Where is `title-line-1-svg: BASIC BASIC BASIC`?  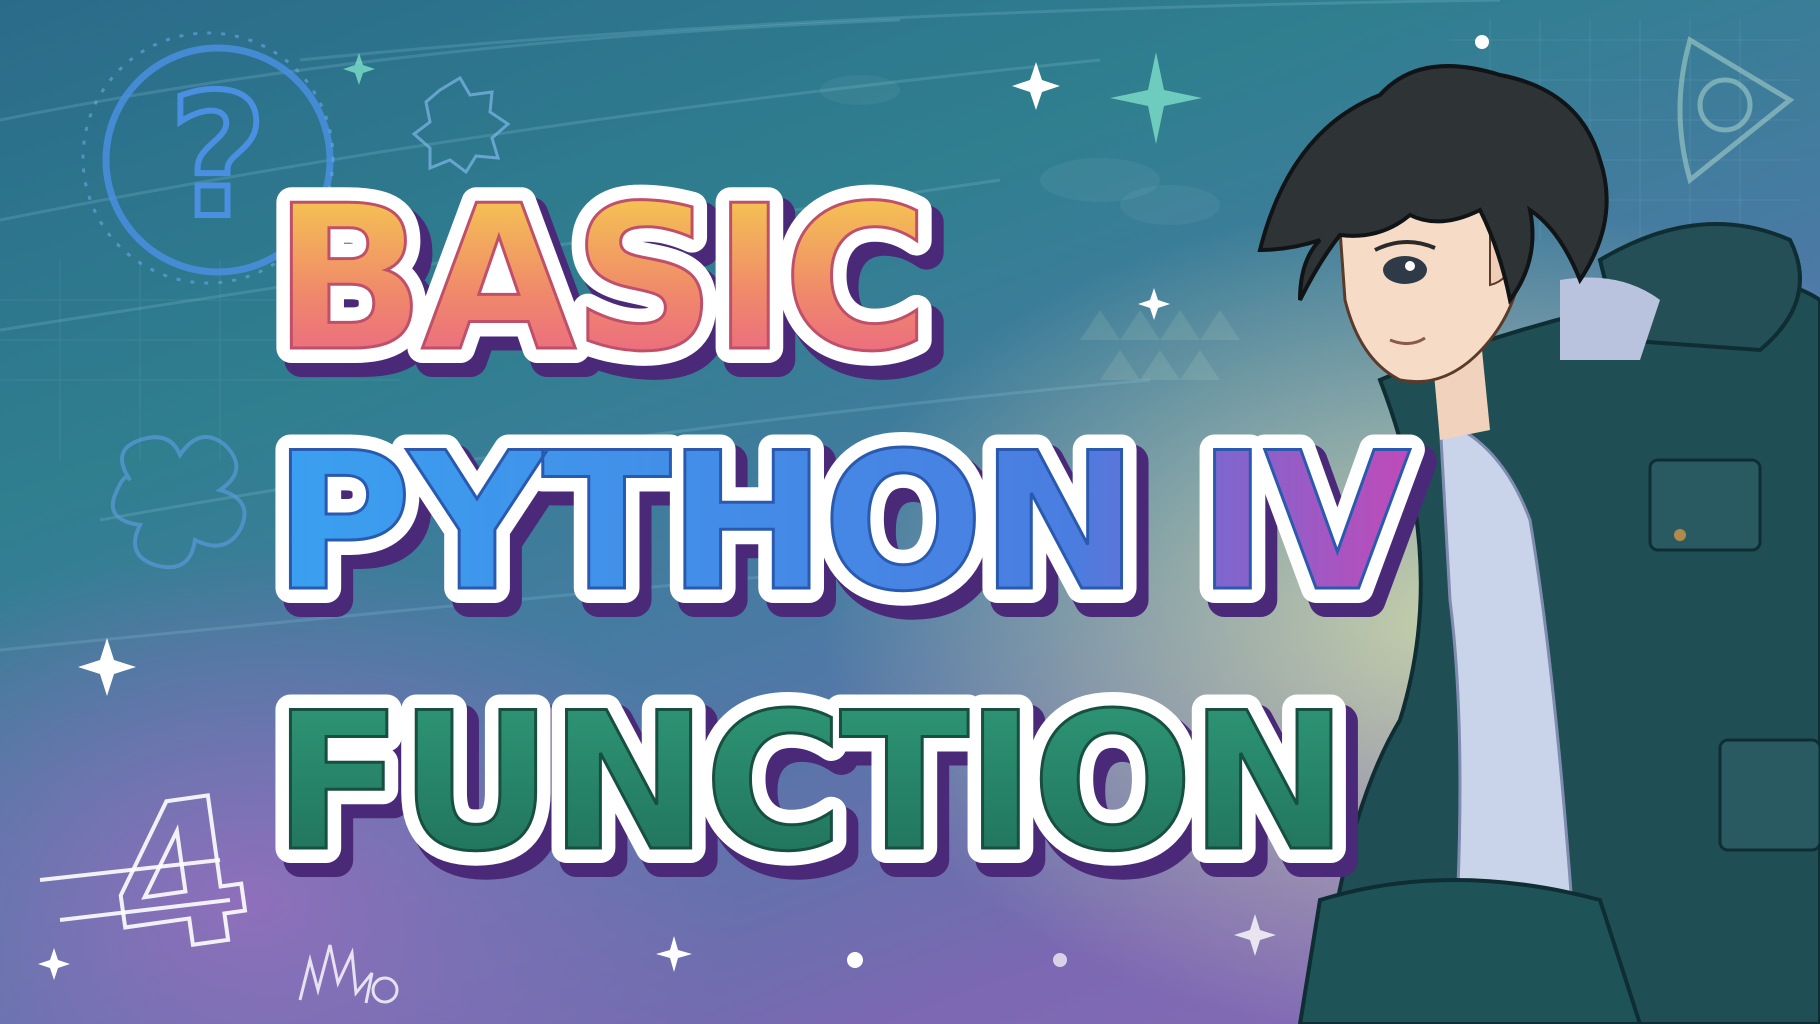 title-line-1-svg: BASIC BASIC BASIC is located at coordinates (607, 286).